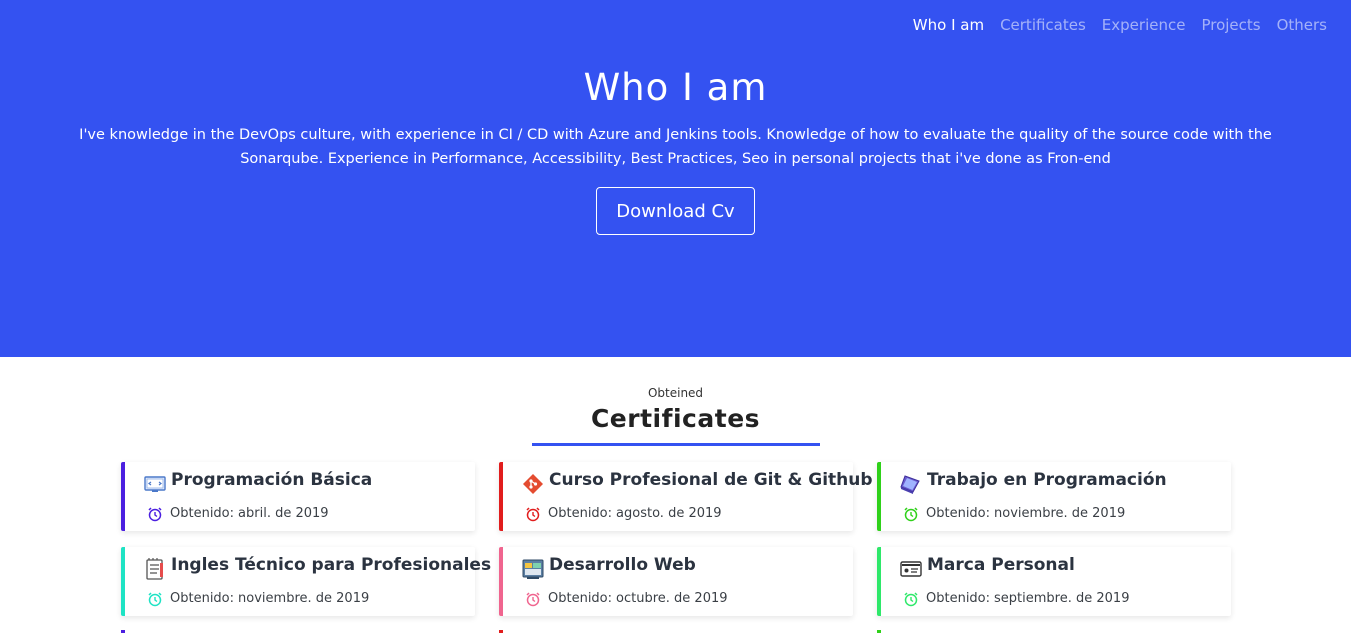 The image size is (1351, 633). Describe the element at coordinates (910, 484) in the screenshot. I see `laptop-icon` at that location.